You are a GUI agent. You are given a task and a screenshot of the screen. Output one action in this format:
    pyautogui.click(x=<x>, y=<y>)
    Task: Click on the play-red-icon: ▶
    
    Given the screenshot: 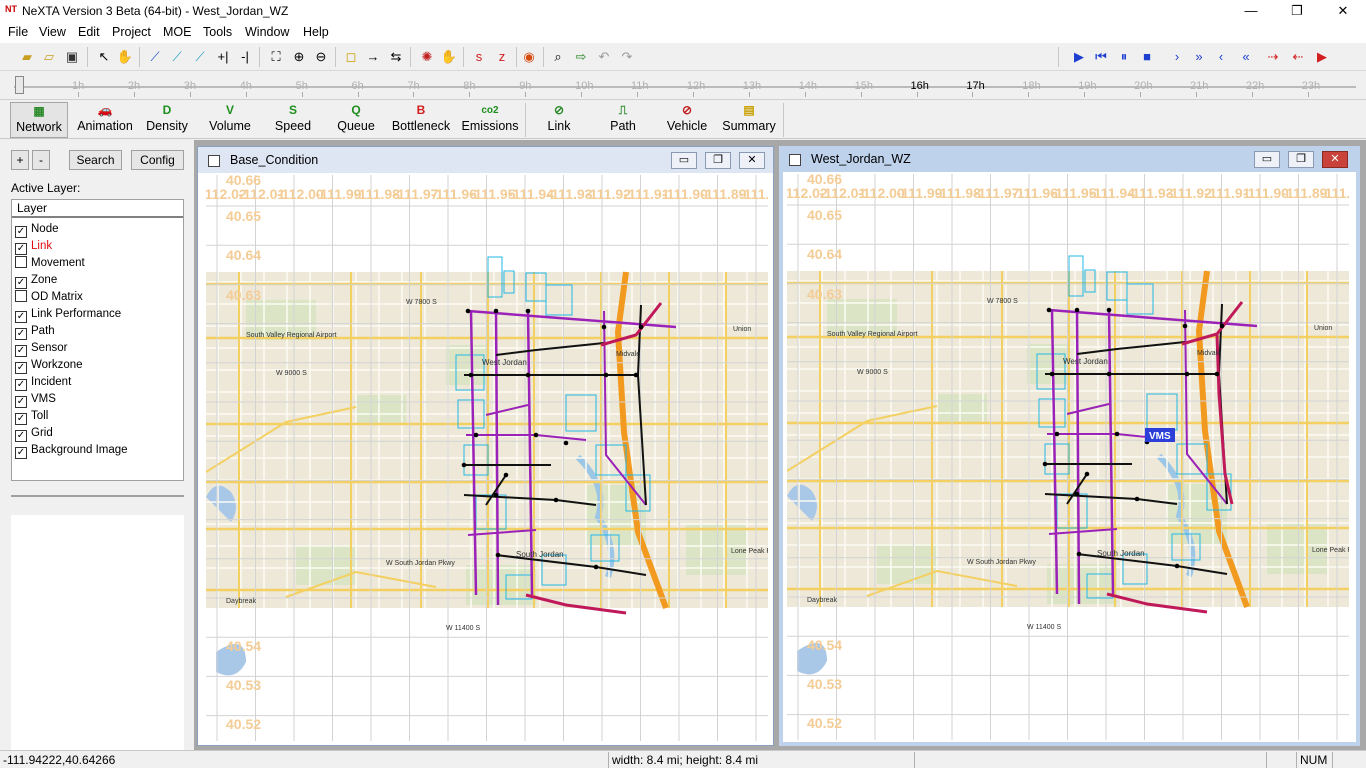 What is the action you would take?
    pyautogui.click(x=1322, y=57)
    